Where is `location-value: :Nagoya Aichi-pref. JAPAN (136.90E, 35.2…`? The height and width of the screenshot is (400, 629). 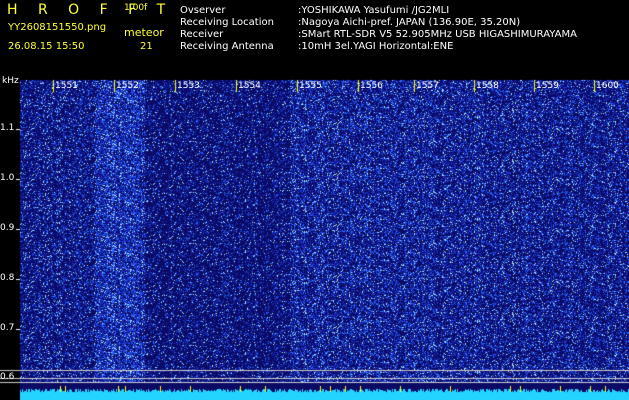
location-value: :Nagoya Aichi-pref. JAPAN (136.90E, 35.2… is located at coordinates (409, 22).